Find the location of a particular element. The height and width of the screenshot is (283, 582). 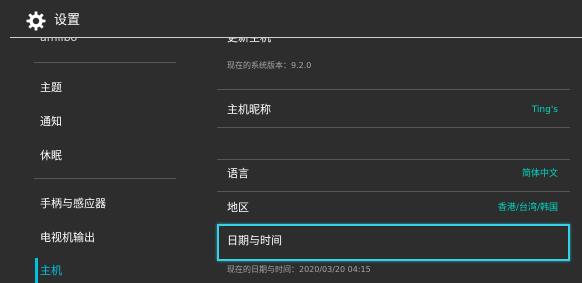

header: 设置 is located at coordinates (291, 19).